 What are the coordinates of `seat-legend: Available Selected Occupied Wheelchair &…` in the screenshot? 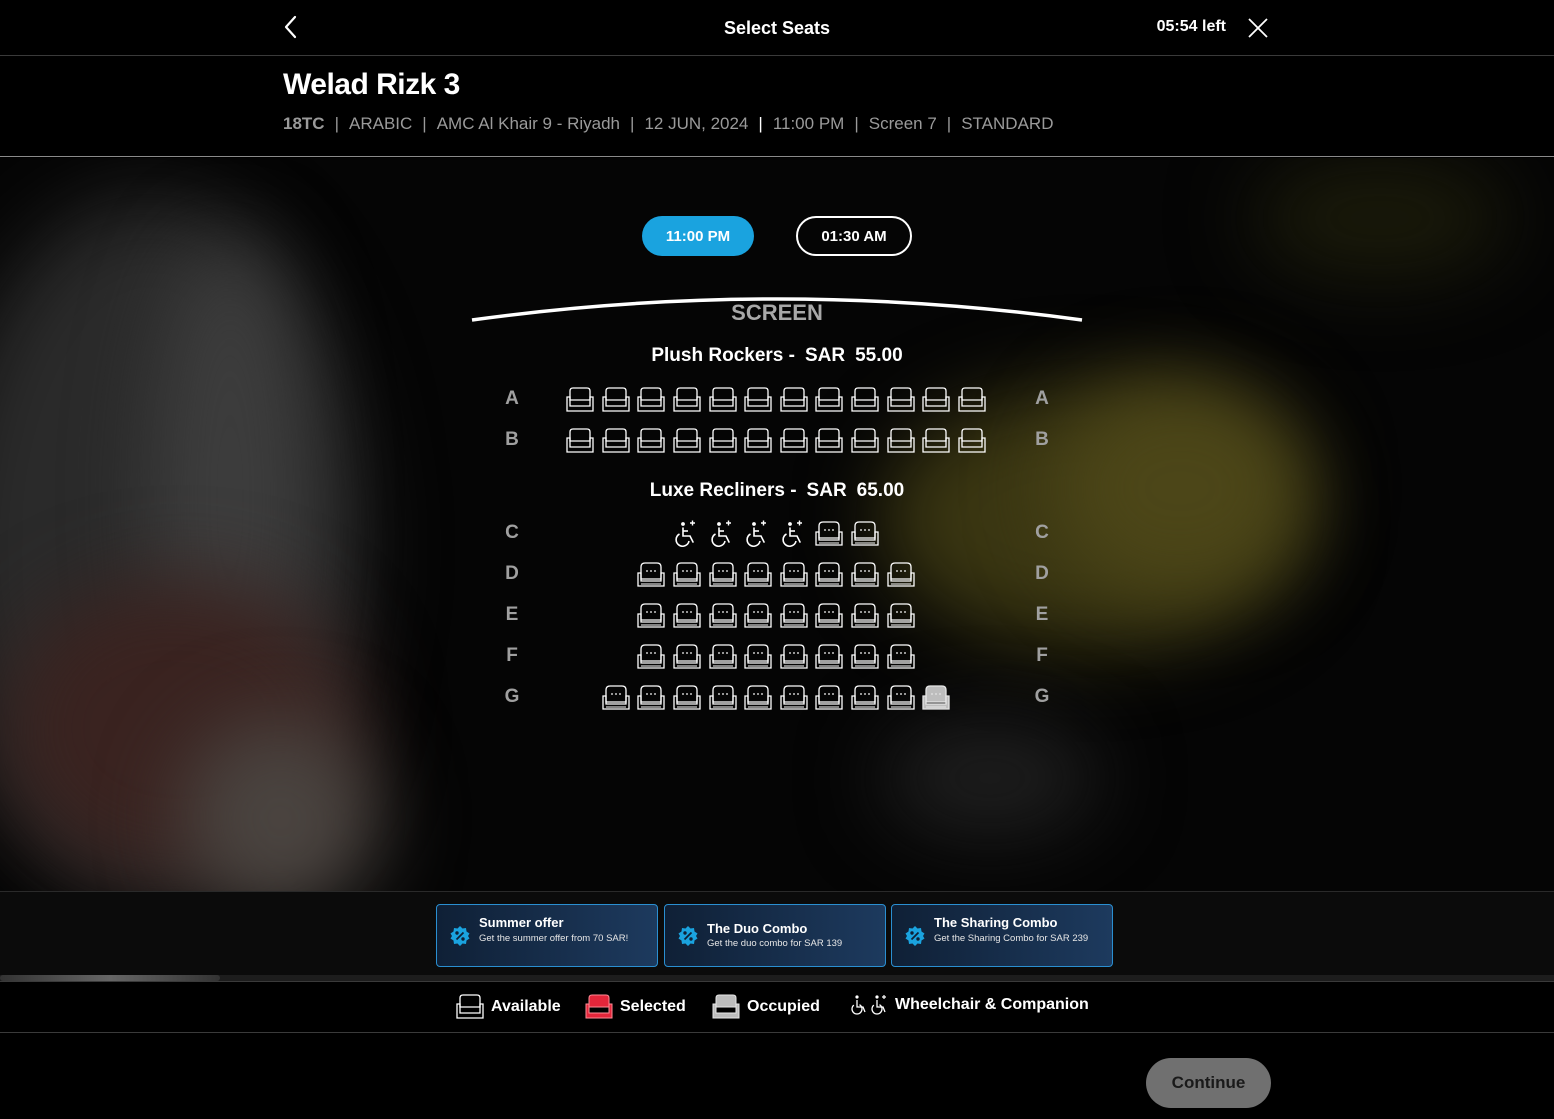 It's located at (777, 1007).